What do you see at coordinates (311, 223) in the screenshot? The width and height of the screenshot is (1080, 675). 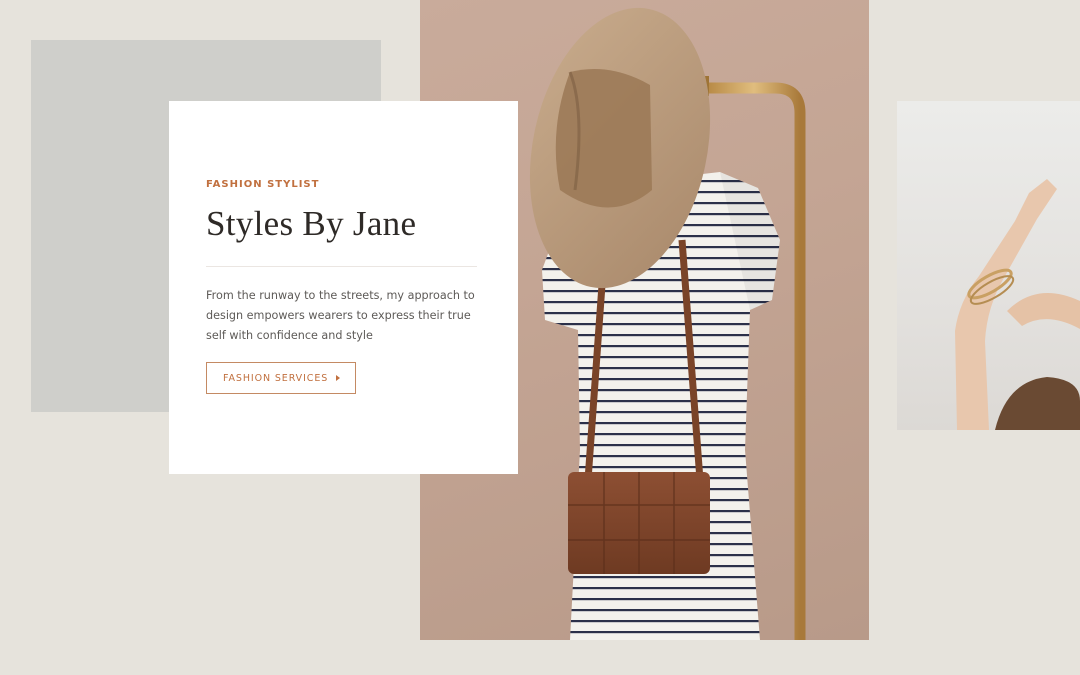 I see `page-title: Styles By Jane` at bounding box center [311, 223].